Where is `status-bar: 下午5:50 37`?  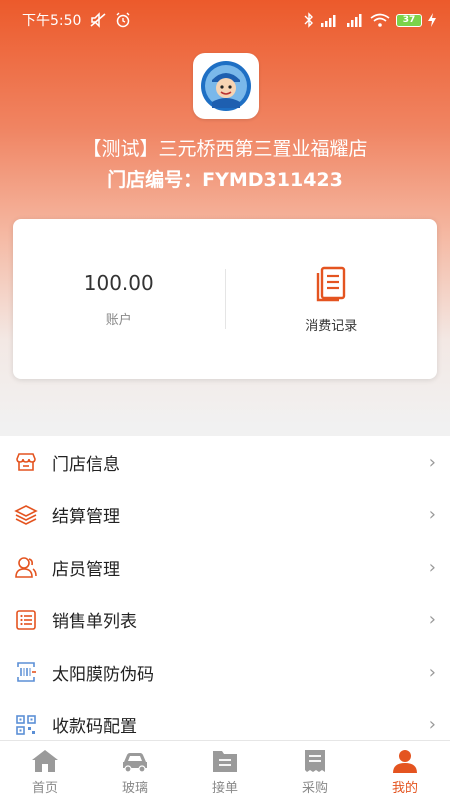
status-bar: 下午5:50 37 is located at coordinates (225, 20).